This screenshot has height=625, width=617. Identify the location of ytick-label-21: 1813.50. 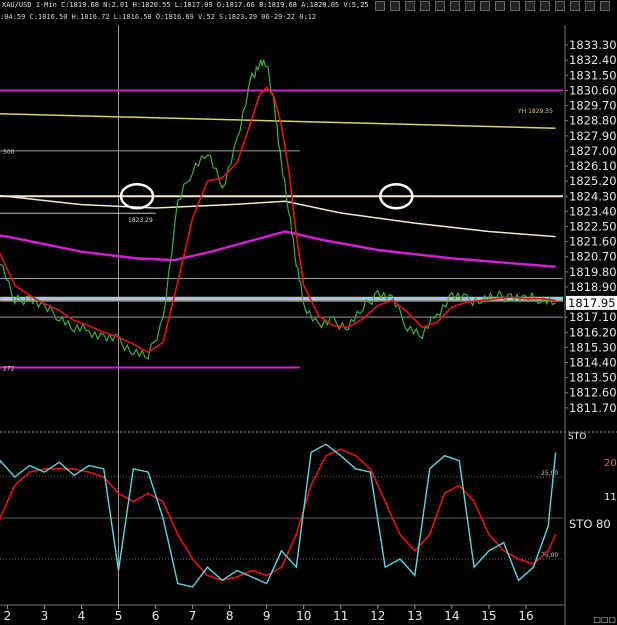
(593, 378).